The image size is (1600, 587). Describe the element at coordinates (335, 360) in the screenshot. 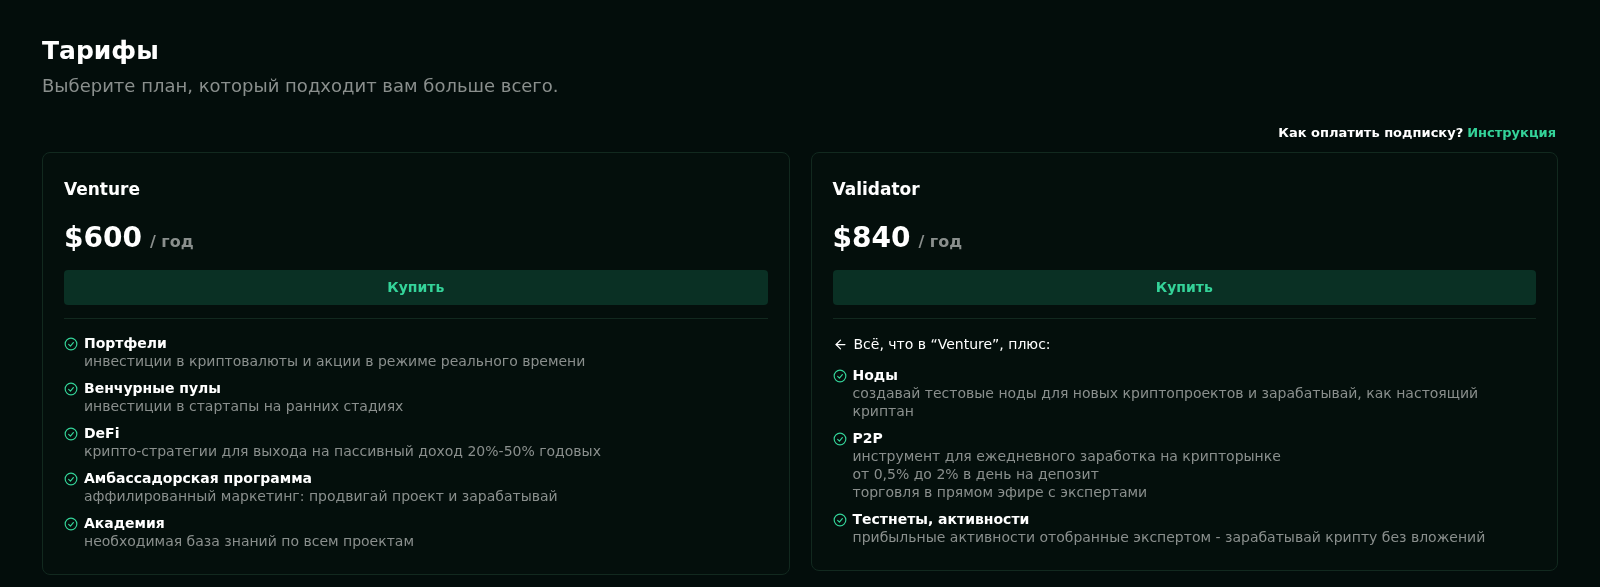

I see `feature-description: инвестиции в криптовалюты и акции в режиме реального времени` at that location.